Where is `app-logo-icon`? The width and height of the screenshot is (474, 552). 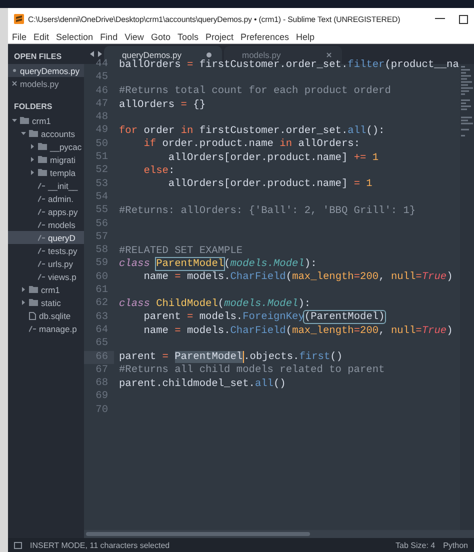
app-logo-icon is located at coordinates (19, 19).